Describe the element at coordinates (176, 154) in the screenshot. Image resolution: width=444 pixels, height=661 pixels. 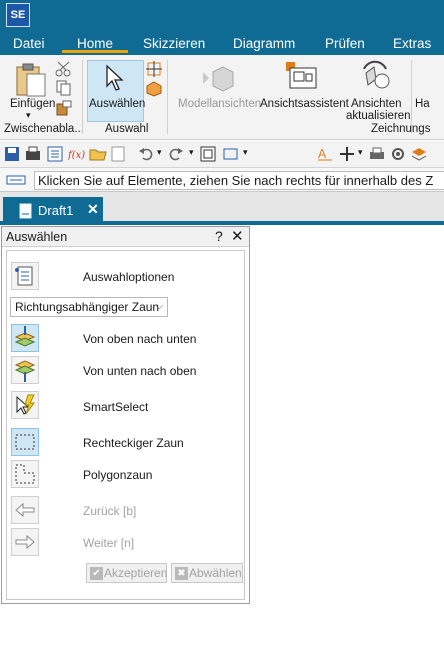
I see `redo-icon` at that location.